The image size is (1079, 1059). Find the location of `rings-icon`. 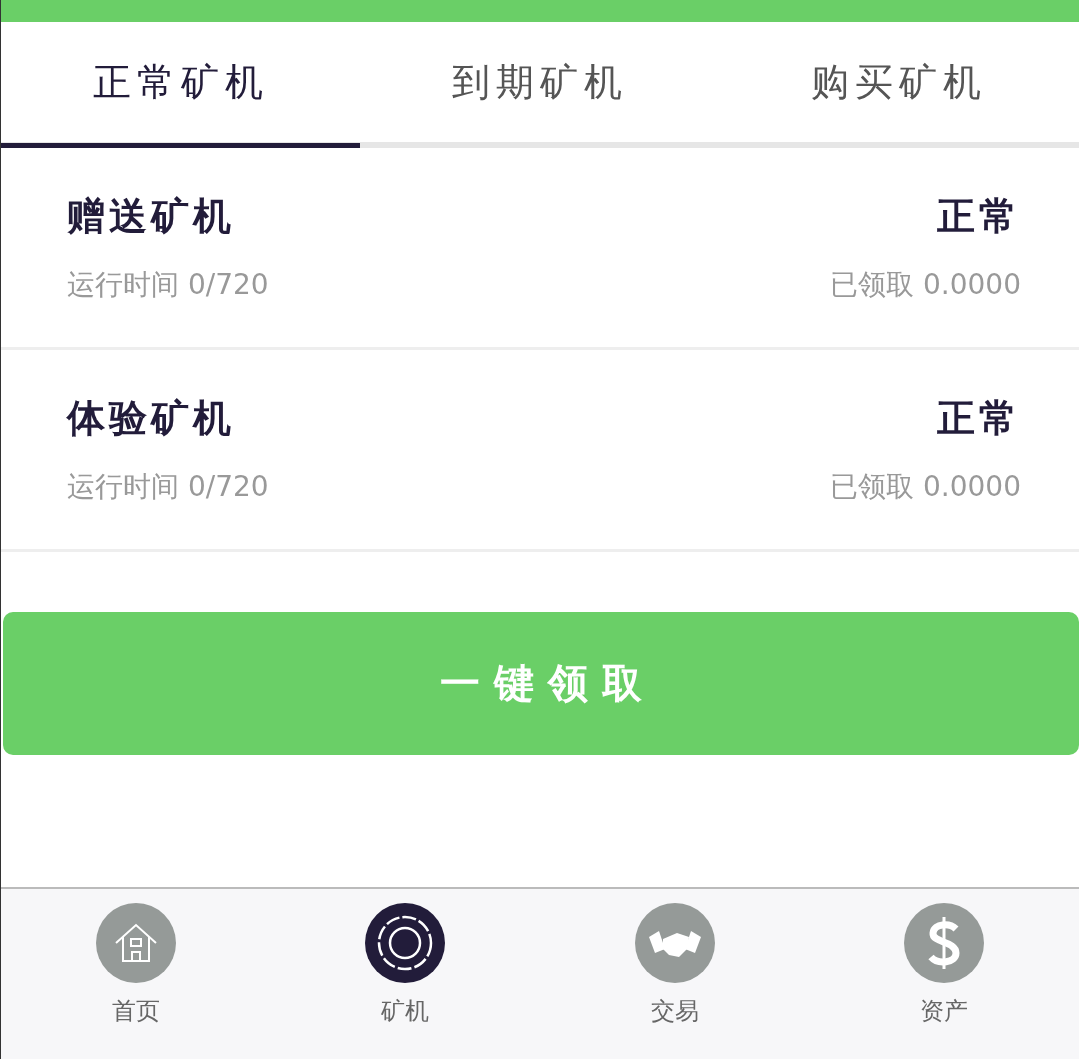

rings-icon is located at coordinates (405, 943).